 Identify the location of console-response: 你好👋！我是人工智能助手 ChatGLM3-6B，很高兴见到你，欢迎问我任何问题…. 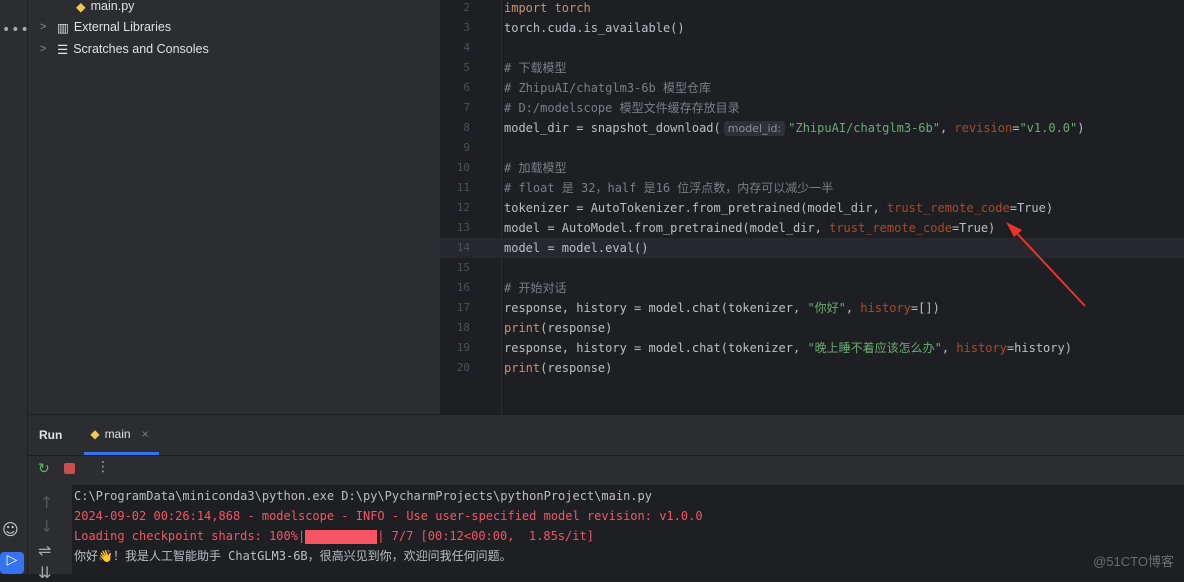
(293, 556).